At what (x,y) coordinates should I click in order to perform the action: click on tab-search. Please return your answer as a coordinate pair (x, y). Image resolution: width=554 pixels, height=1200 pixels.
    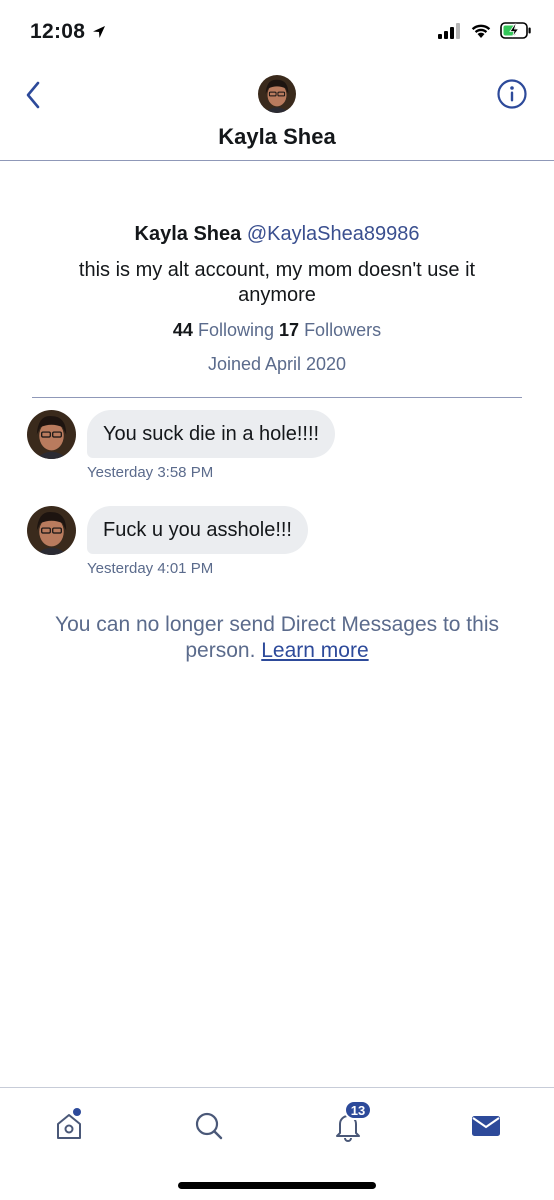
    Looking at the image, I should click on (209, 1126).